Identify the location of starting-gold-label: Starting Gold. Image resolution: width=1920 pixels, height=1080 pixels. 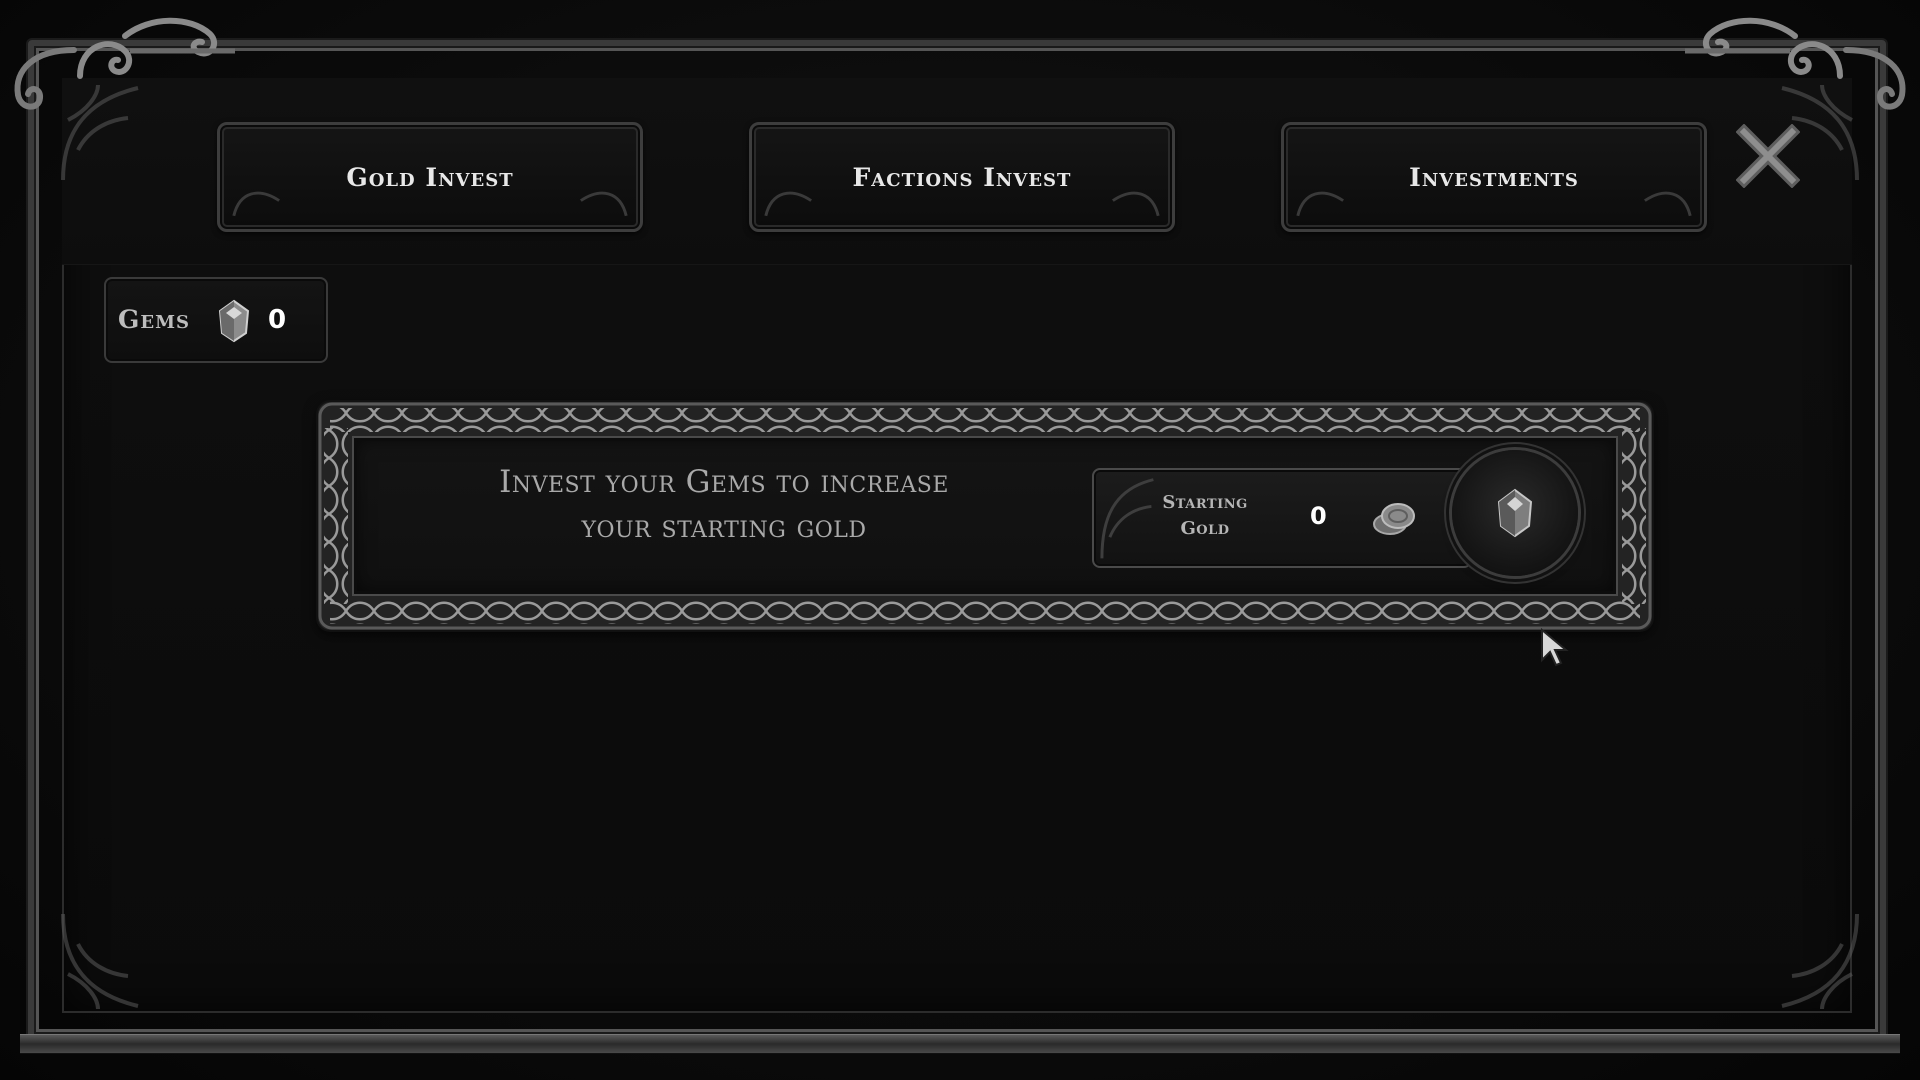
(1205, 515).